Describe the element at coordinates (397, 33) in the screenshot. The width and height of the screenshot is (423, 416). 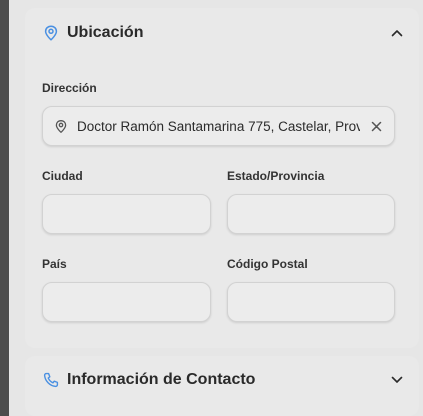
I see `chevron-up-icon` at that location.